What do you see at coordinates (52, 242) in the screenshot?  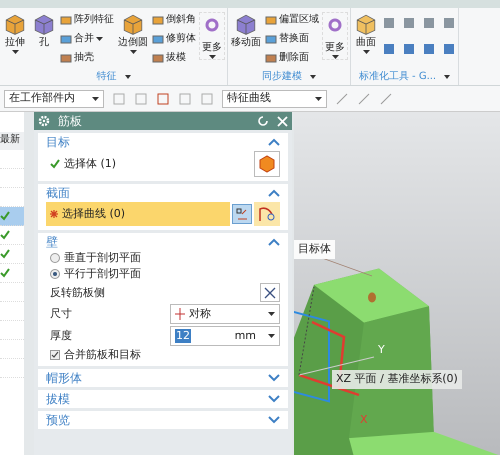 I see `section-title: 壁` at bounding box center [52, 242].